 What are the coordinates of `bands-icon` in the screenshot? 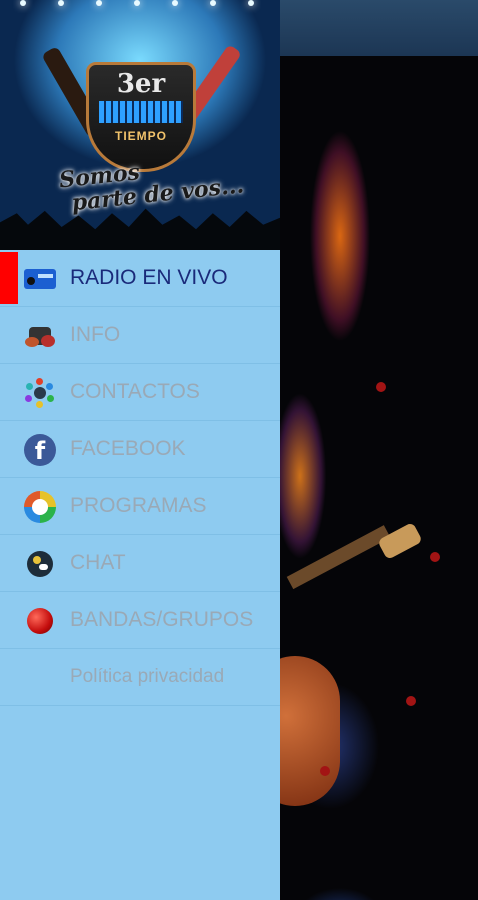 It's located at (40, 621).